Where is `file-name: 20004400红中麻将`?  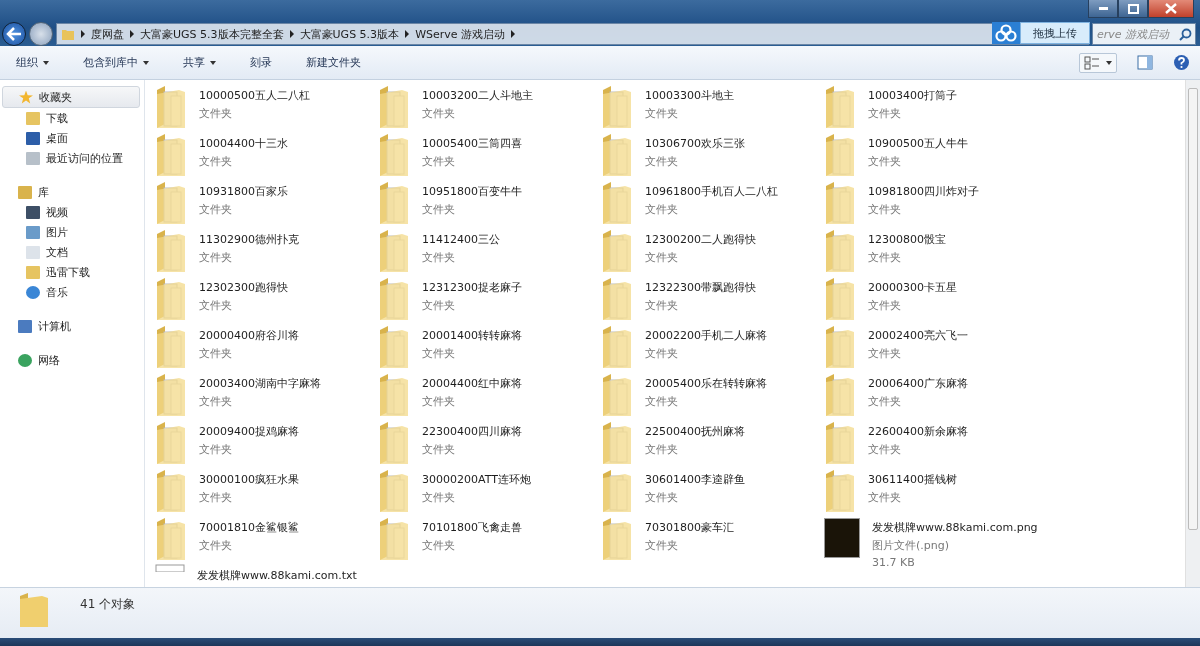
file-name: 20004400红中麻将 is located at coordinates (472, 383).